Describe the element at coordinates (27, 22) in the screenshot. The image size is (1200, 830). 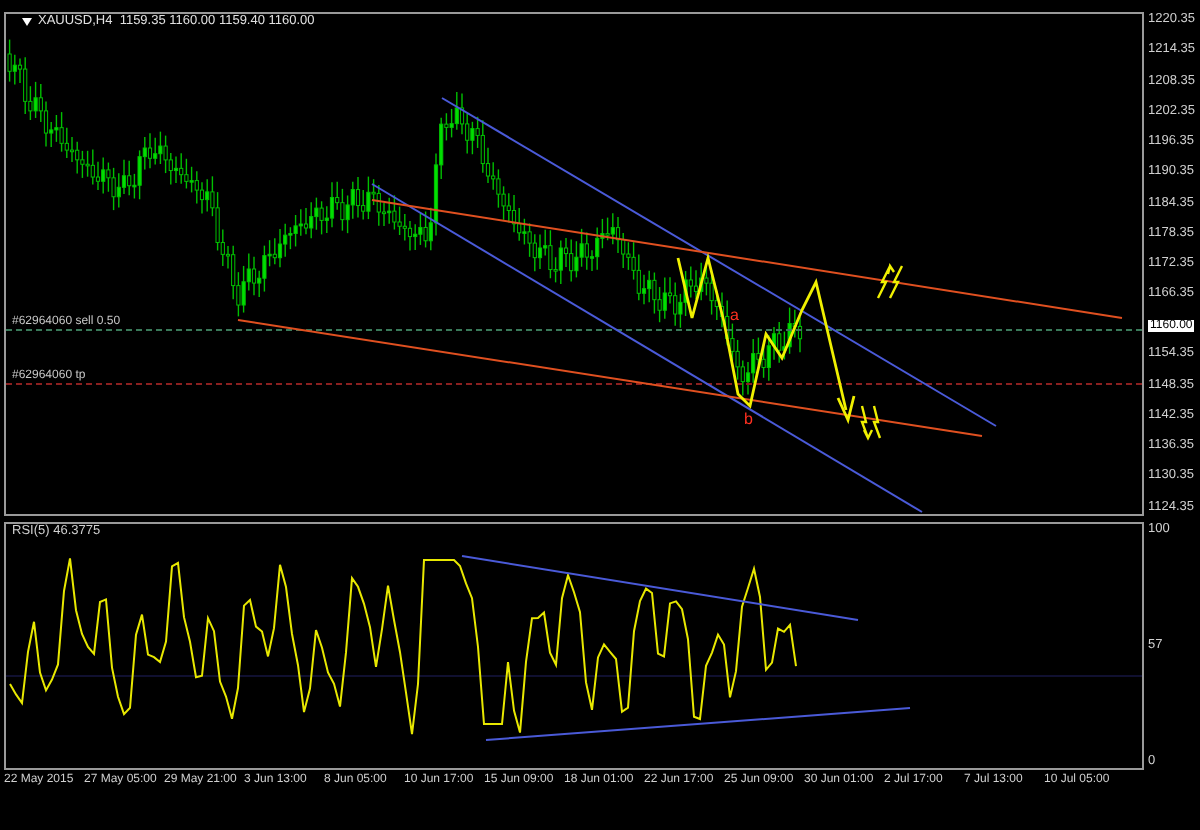
I see `dropdown-triangle-icon` at that location.